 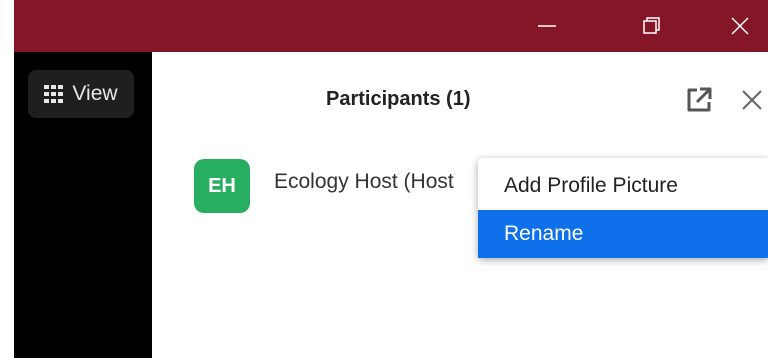 I want to click on close-window-button, so click(x=740, y=26).